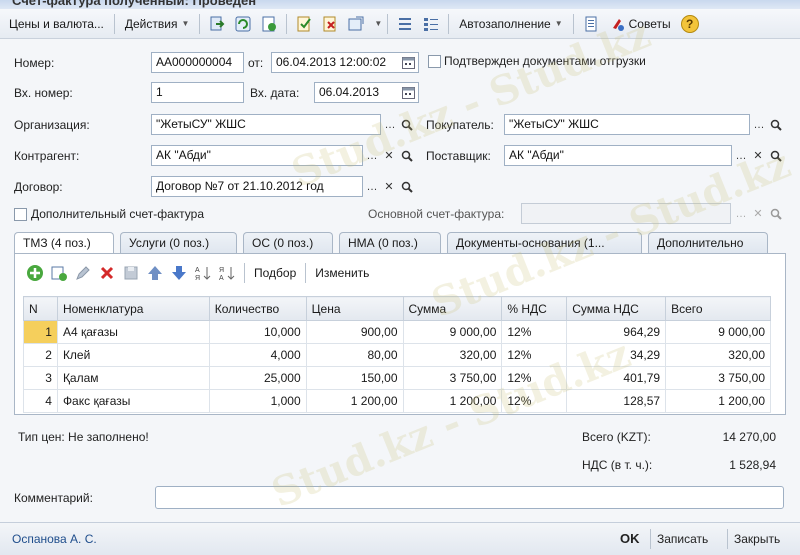 The image size is (800, 555). Describe the element at coordinates (452, 355) in the screenshot. I see `amount-cell: 320,00` at that location.